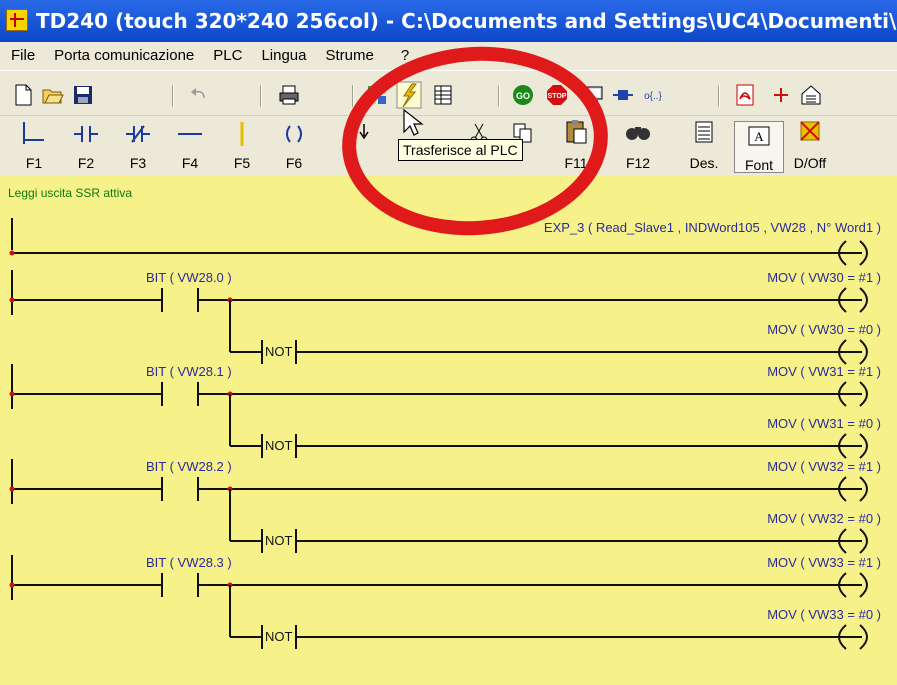 The height and width of the screenshot is (685, 897). What do you see at coordinates (781, 95) in the screenshot?
I see `add-red-icon` at bounding box center [781, 95].